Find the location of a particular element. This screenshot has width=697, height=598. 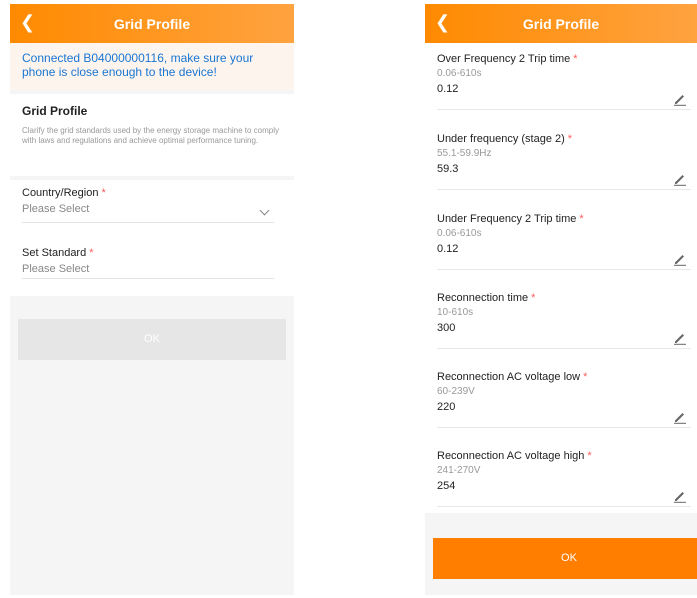

standard-value: Please Select is located at coordinates (56, 269).